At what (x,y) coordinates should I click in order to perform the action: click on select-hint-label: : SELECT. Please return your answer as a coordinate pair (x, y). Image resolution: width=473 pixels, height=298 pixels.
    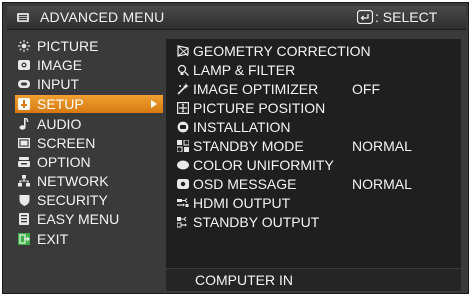
    Looking at the image, I should click on (406, 17).